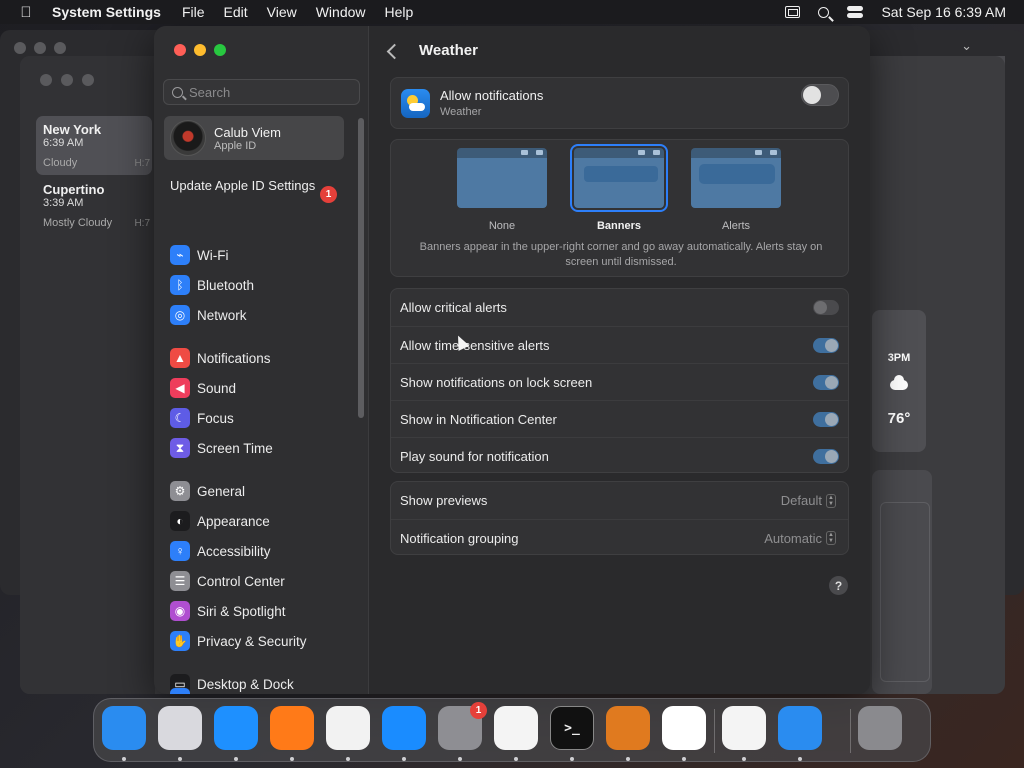 The width and height of the screenshot is (1024, 768). Describe the element at coordinates (474, 456) in the screenshot. I see `setting-label: Play sound for notification` at that location.